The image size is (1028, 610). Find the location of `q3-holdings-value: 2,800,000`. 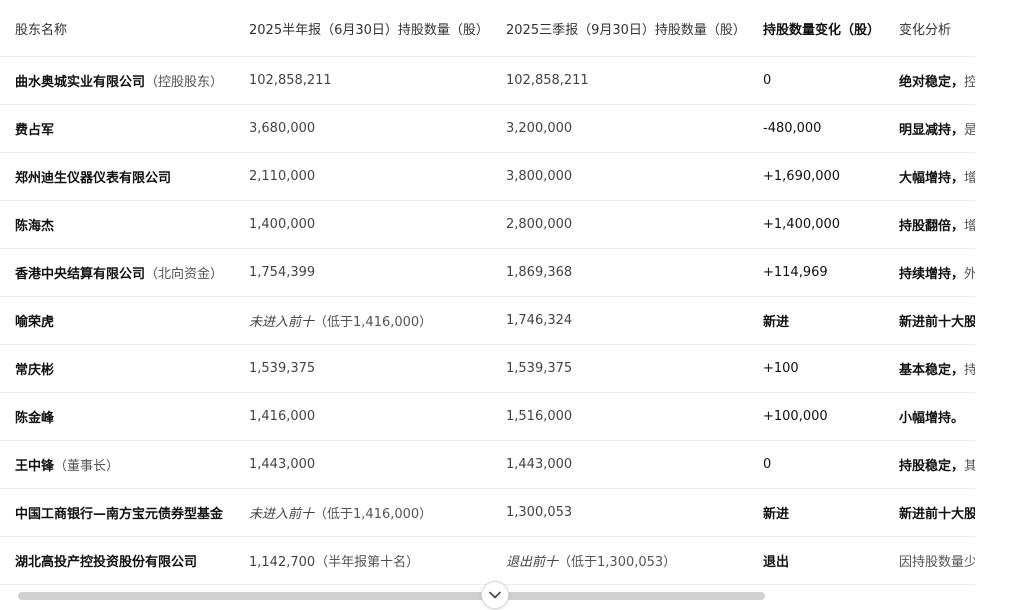

q3-holdings-value: 2,800,000 is located at coordinates (539, 224).